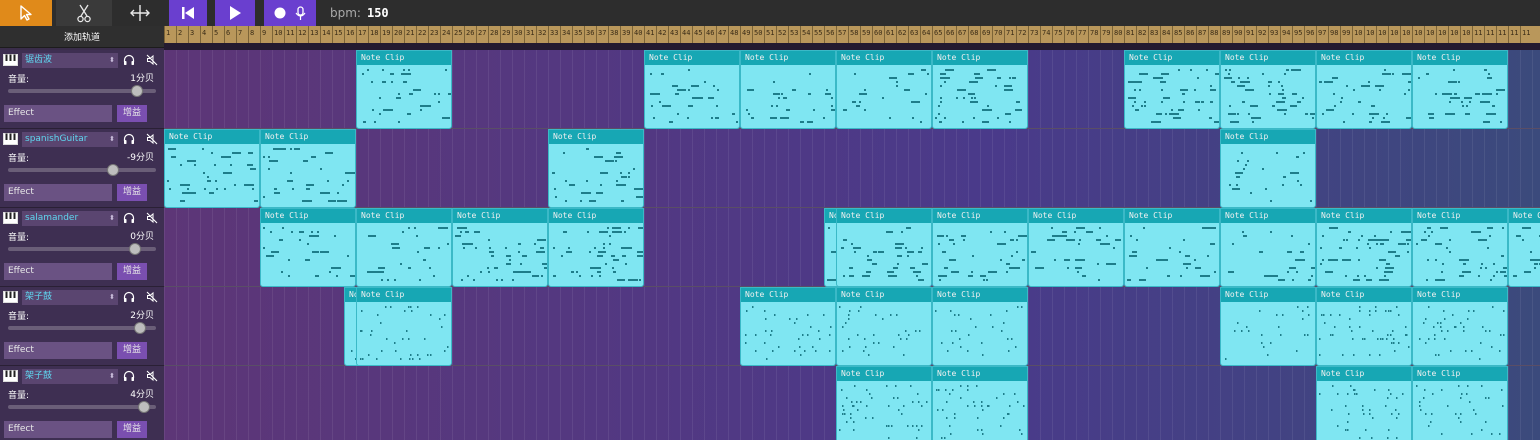  Describe the element at coordinates (70, 60) in the screenshot. I see `track-name-select: 锯齿波 ⬍` at that location.